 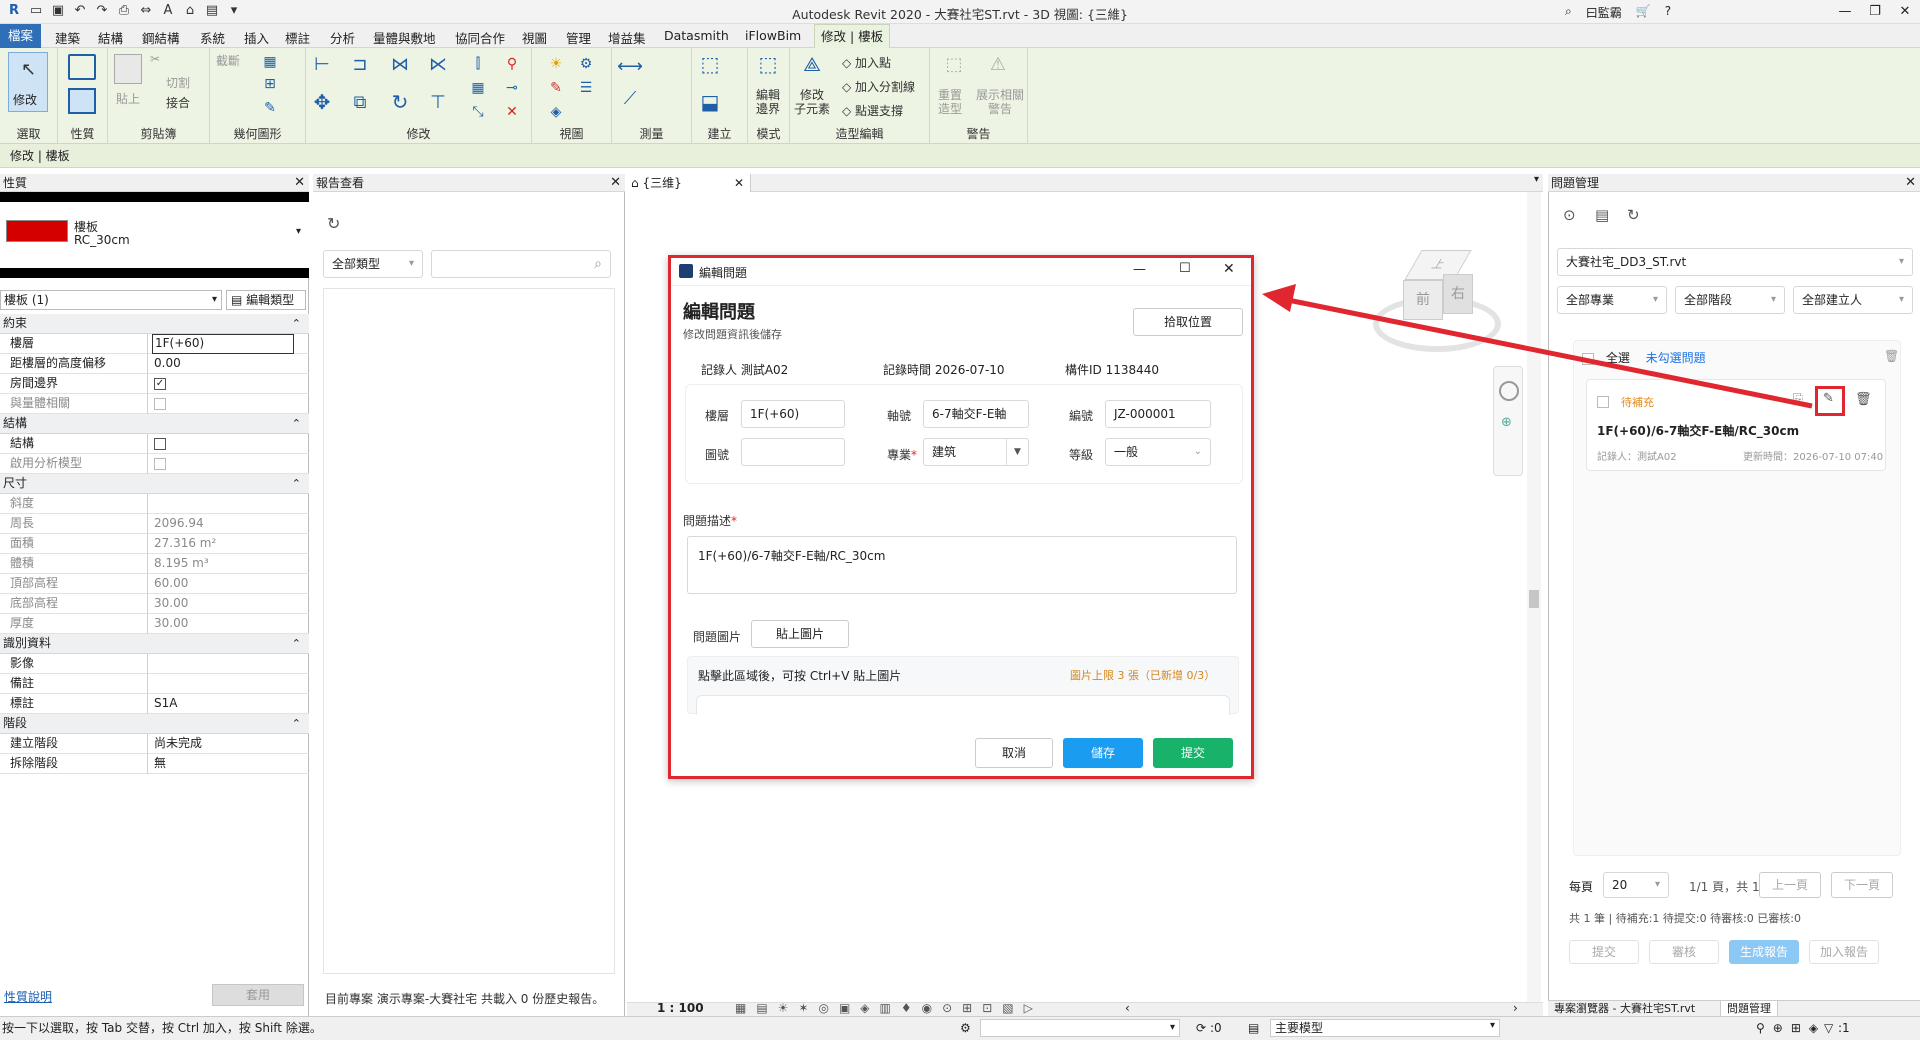 I want to click on move-icon: ✥, so click(x=322, y=102).